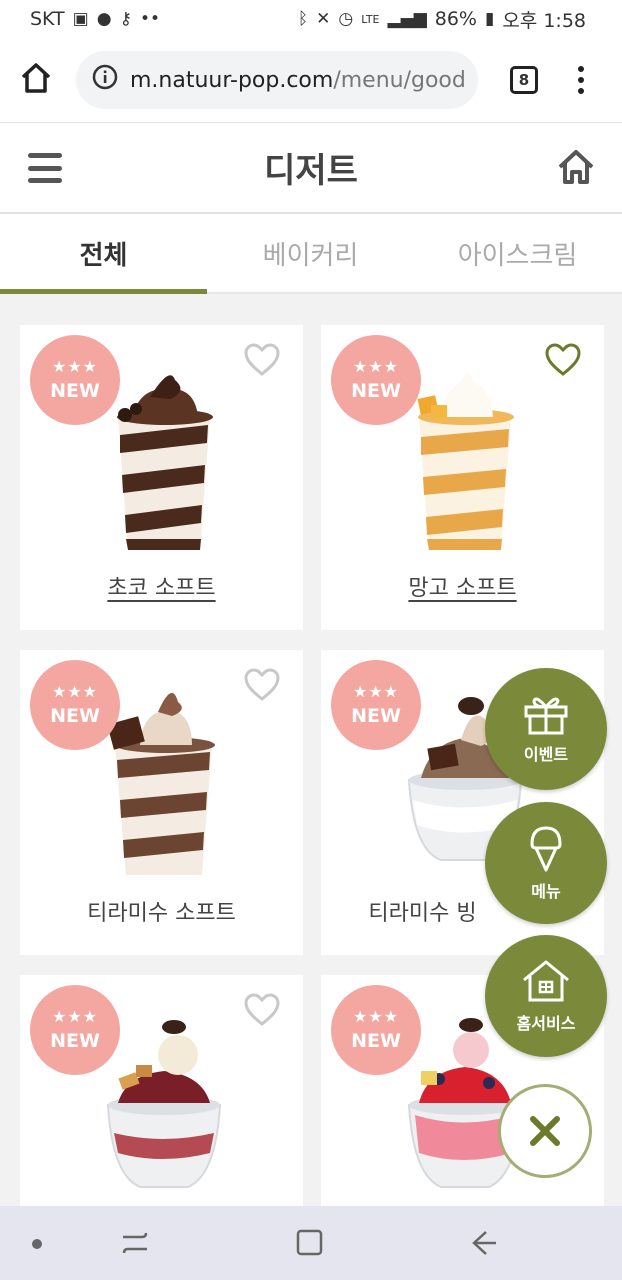 This screenshot has width=622, height=1280. Describe the element at coordinates (462, 477) in the screenshot. I see `product-card: ★★★ NEW 망고 소프트` at that location.